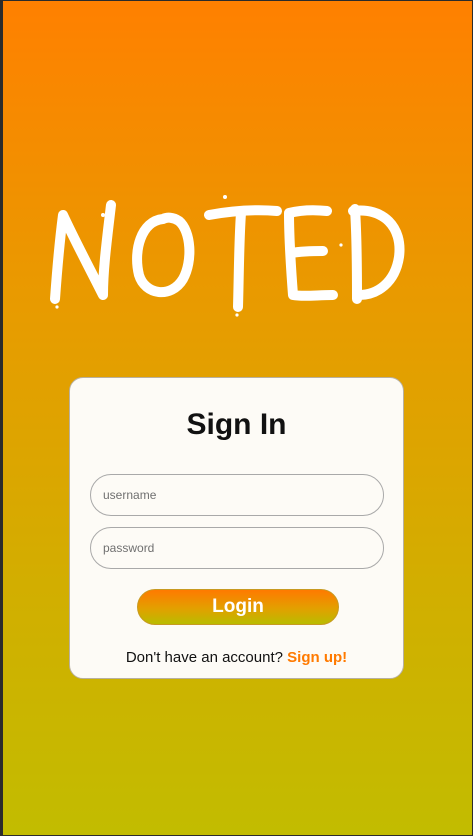  I want to click on signup-link: Sign up!, so click(317, 657).